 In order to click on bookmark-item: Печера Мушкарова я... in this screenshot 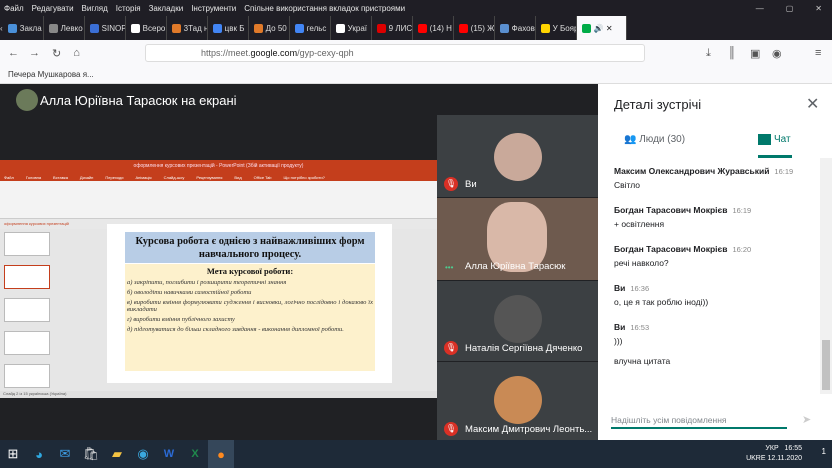, I will do `click(51, 74)`.